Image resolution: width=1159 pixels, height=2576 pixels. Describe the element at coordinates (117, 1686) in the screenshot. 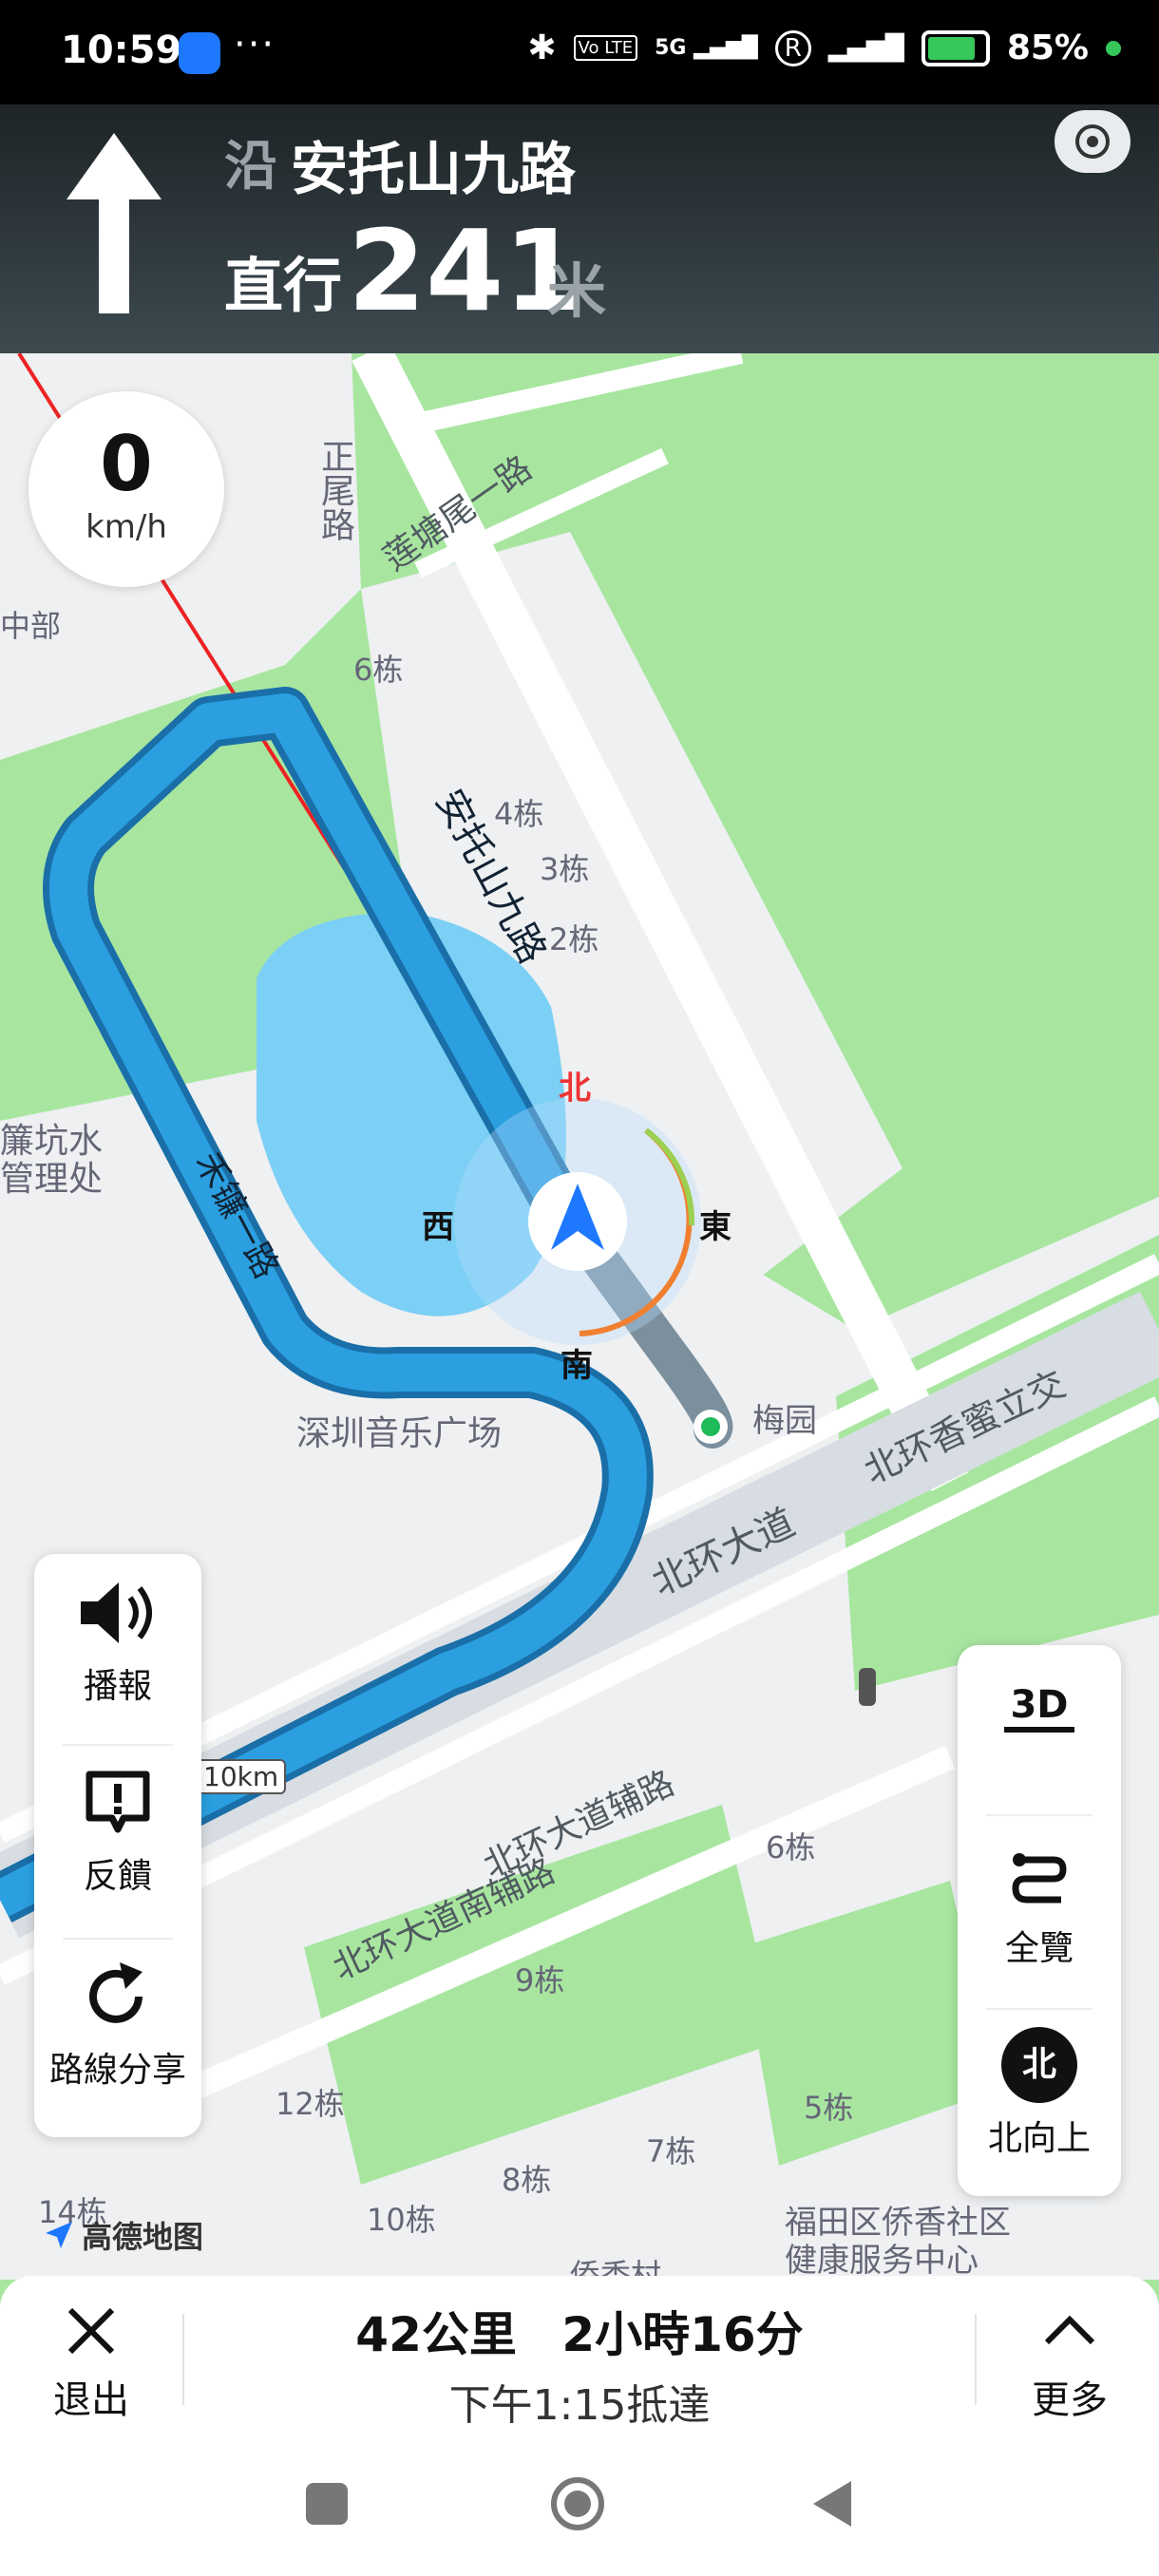

I see `broadcast-label: 播報` at that location.